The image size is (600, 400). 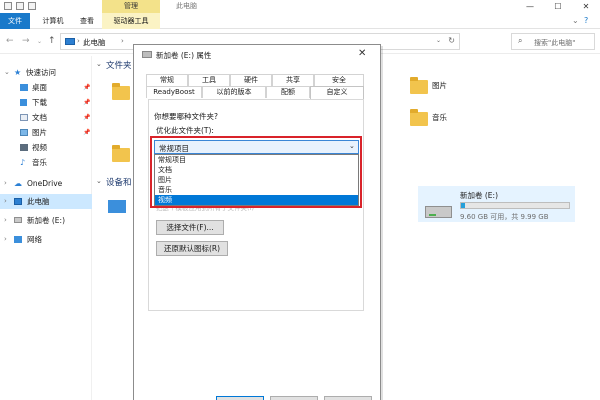 What do you see at coordinates (24, 147) in the screenshot?
I see `videos-icon` at bounding box center [24, 147].